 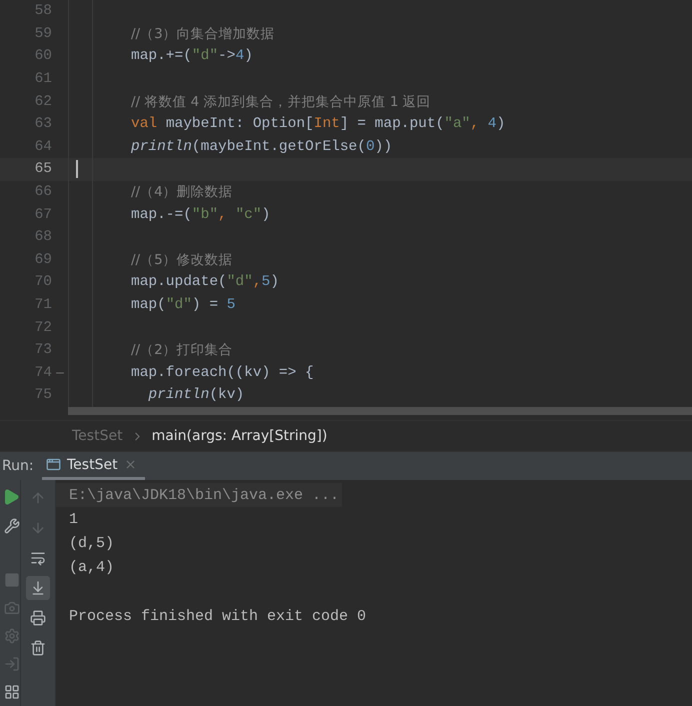 I want to click on line-number: 73, so click(x=43, y=350).